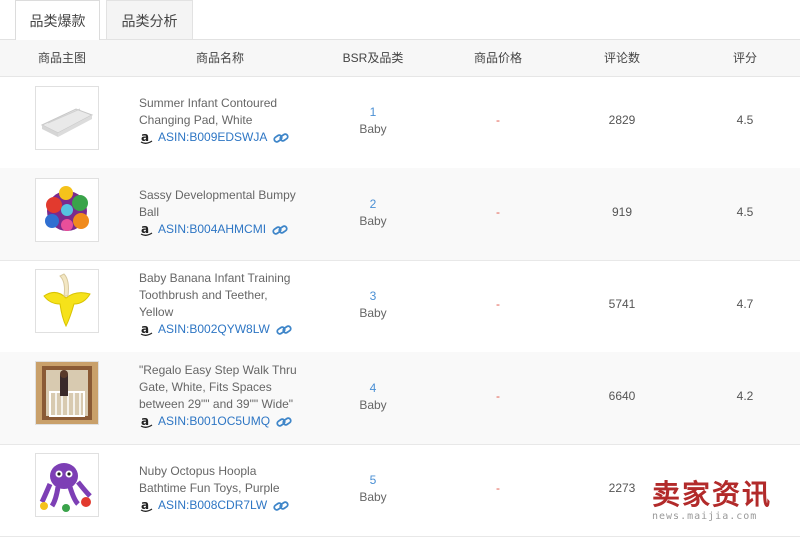 Image resolution: width=800 pixels, height=537 pixels. Describe the element at coordinates (67, 485) in the screenshot. I see `octopus-toy-image` at that location.